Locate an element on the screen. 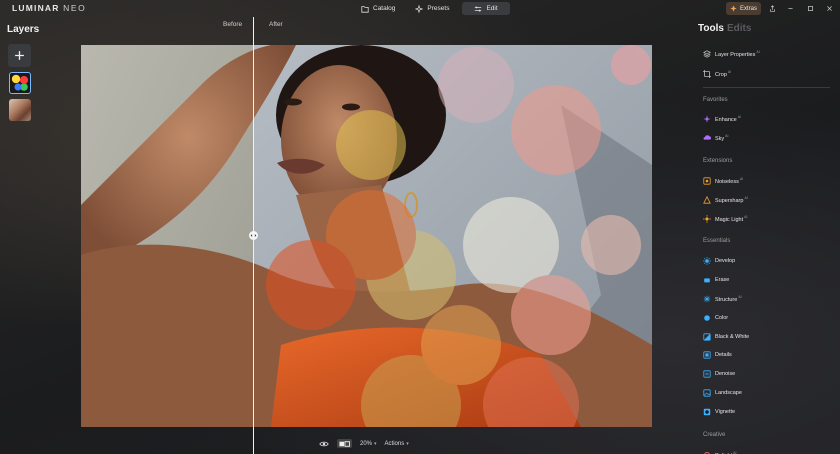 The image size is (840, 454). tool-label: EnhanceAI is located at coordinates (728, 119).